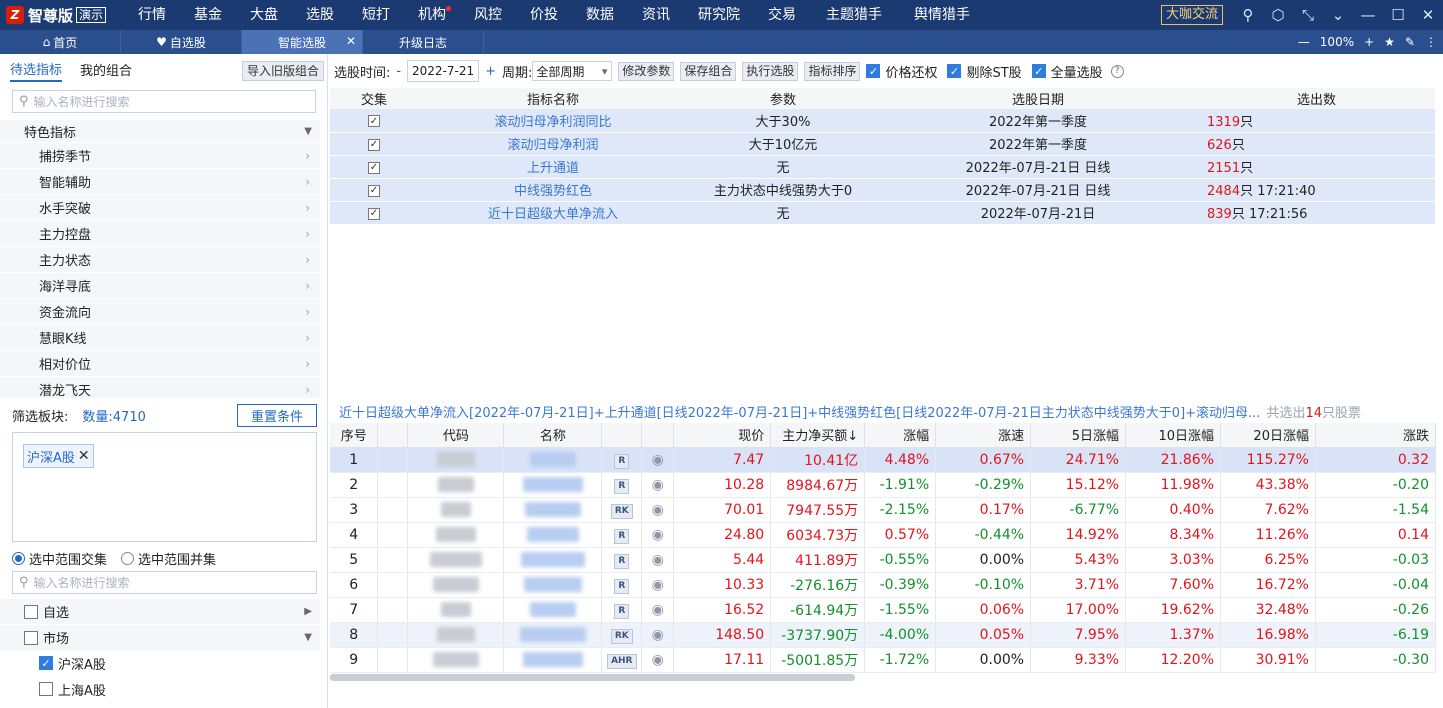 Image resolution: width=1443 pixels, height=708 pixels. I want to click on chevron-down-icon: ⌄, so click(1338, 15).